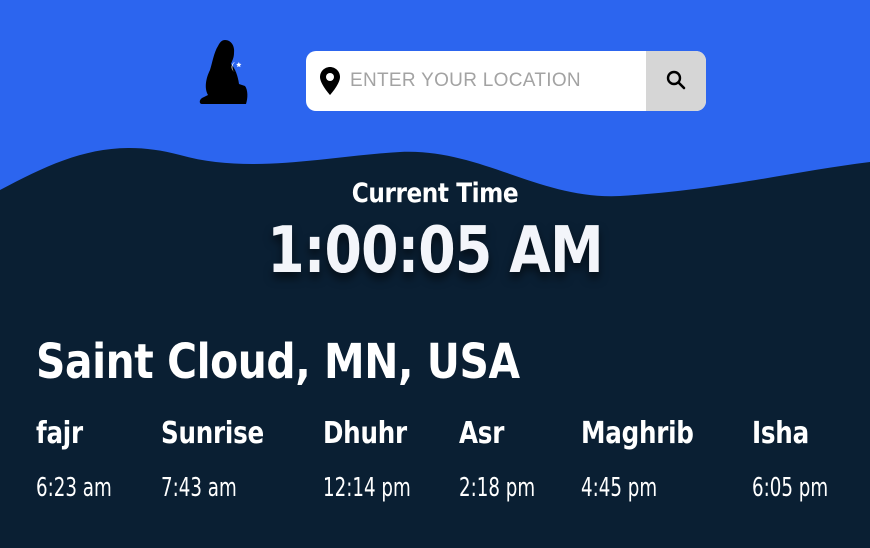 This screenshot has width=870, height=548. Describe the element at coordinates (637, 433) in the screenshot. I see `prayer-name: Maghrib` at that location.